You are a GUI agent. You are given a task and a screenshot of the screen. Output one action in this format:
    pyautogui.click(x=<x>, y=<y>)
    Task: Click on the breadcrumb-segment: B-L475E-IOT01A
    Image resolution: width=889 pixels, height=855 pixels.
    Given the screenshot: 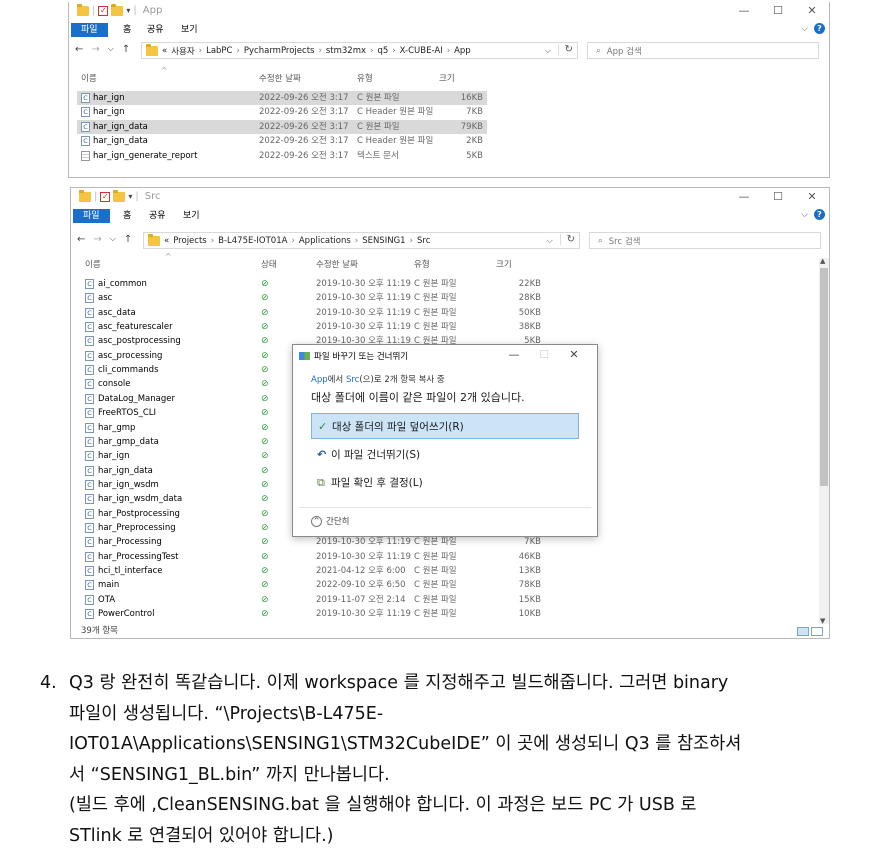 What is the action you would take?
    pyautogui.click(x=252, y=241)
    